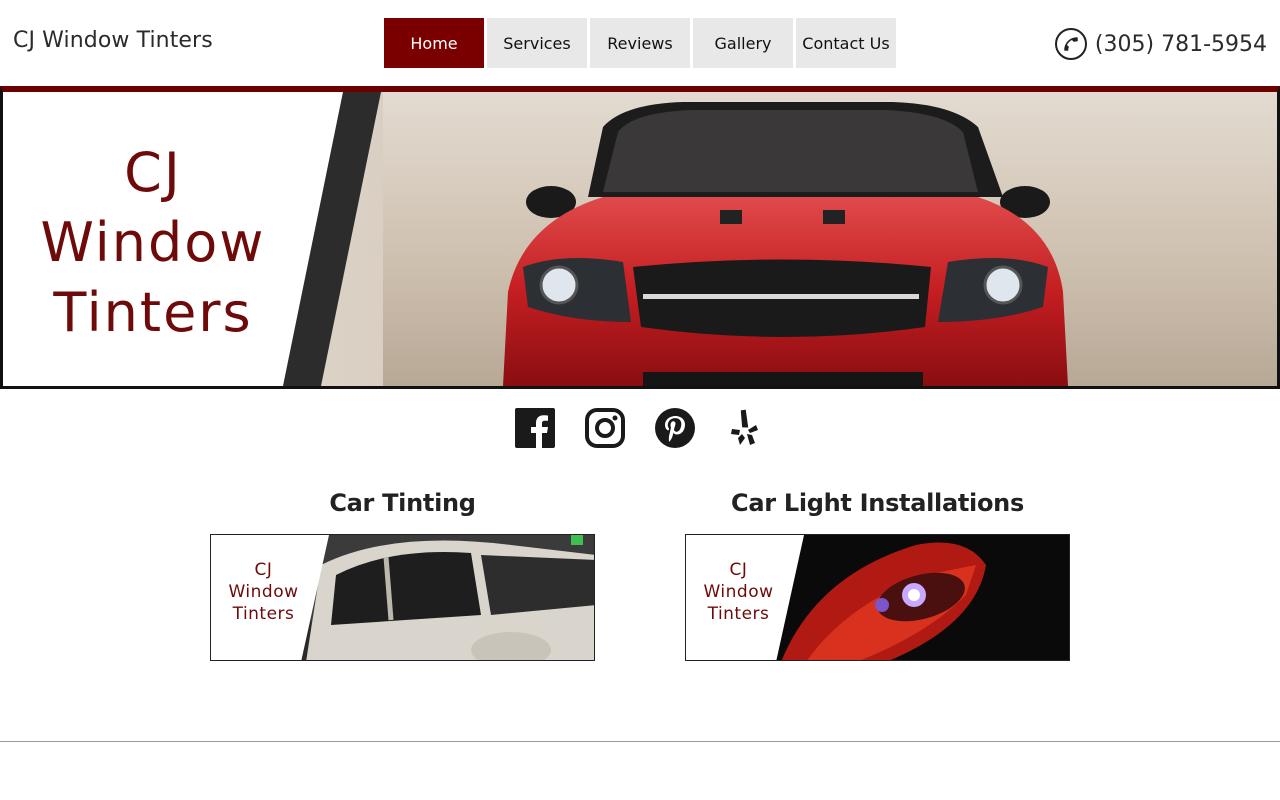 This screenshot has width=1280, height=800. What do you see at coordinates (402, 597) in the screenshot?
I see `service-image-car-tinting: CJ Window Tinters` at bounding box center [402, 597].